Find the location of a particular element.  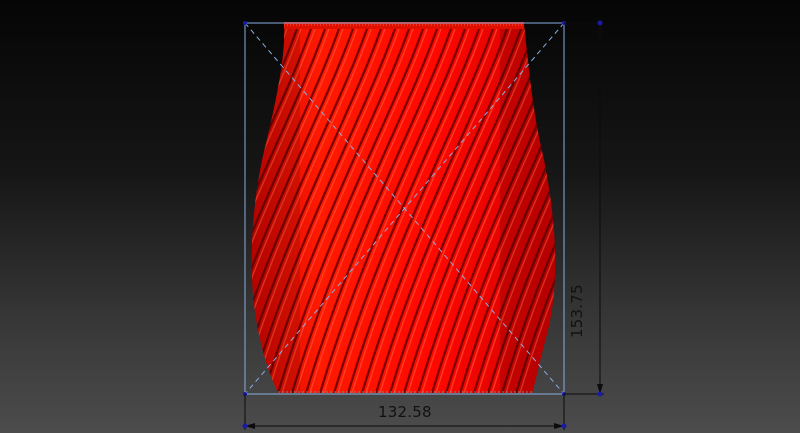

height-handle-top is located at coordinates (600, 23).